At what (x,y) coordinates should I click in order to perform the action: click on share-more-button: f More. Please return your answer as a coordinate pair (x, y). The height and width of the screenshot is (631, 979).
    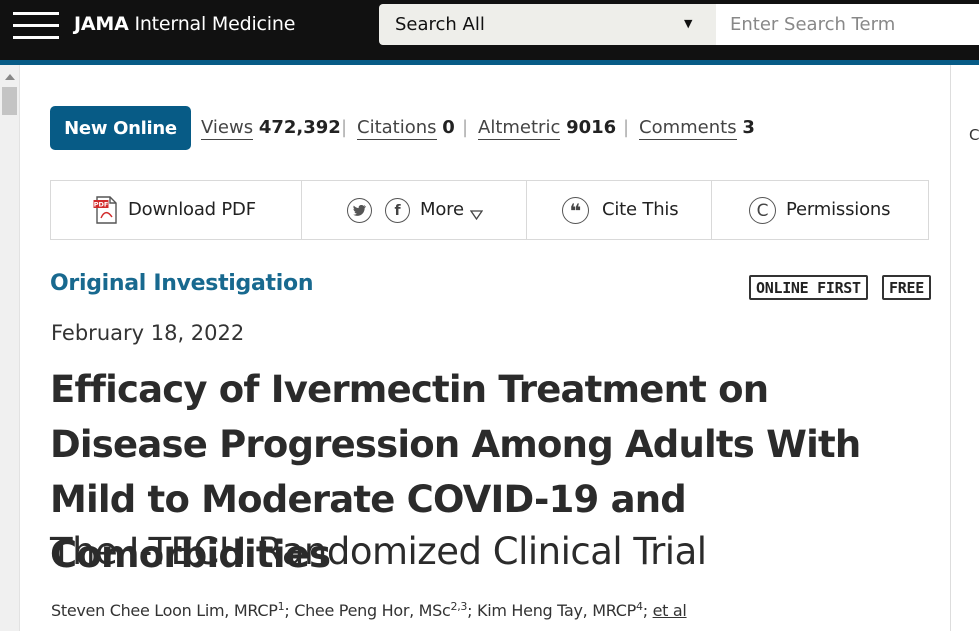
    Looking at the image, I should click on (414, 210).